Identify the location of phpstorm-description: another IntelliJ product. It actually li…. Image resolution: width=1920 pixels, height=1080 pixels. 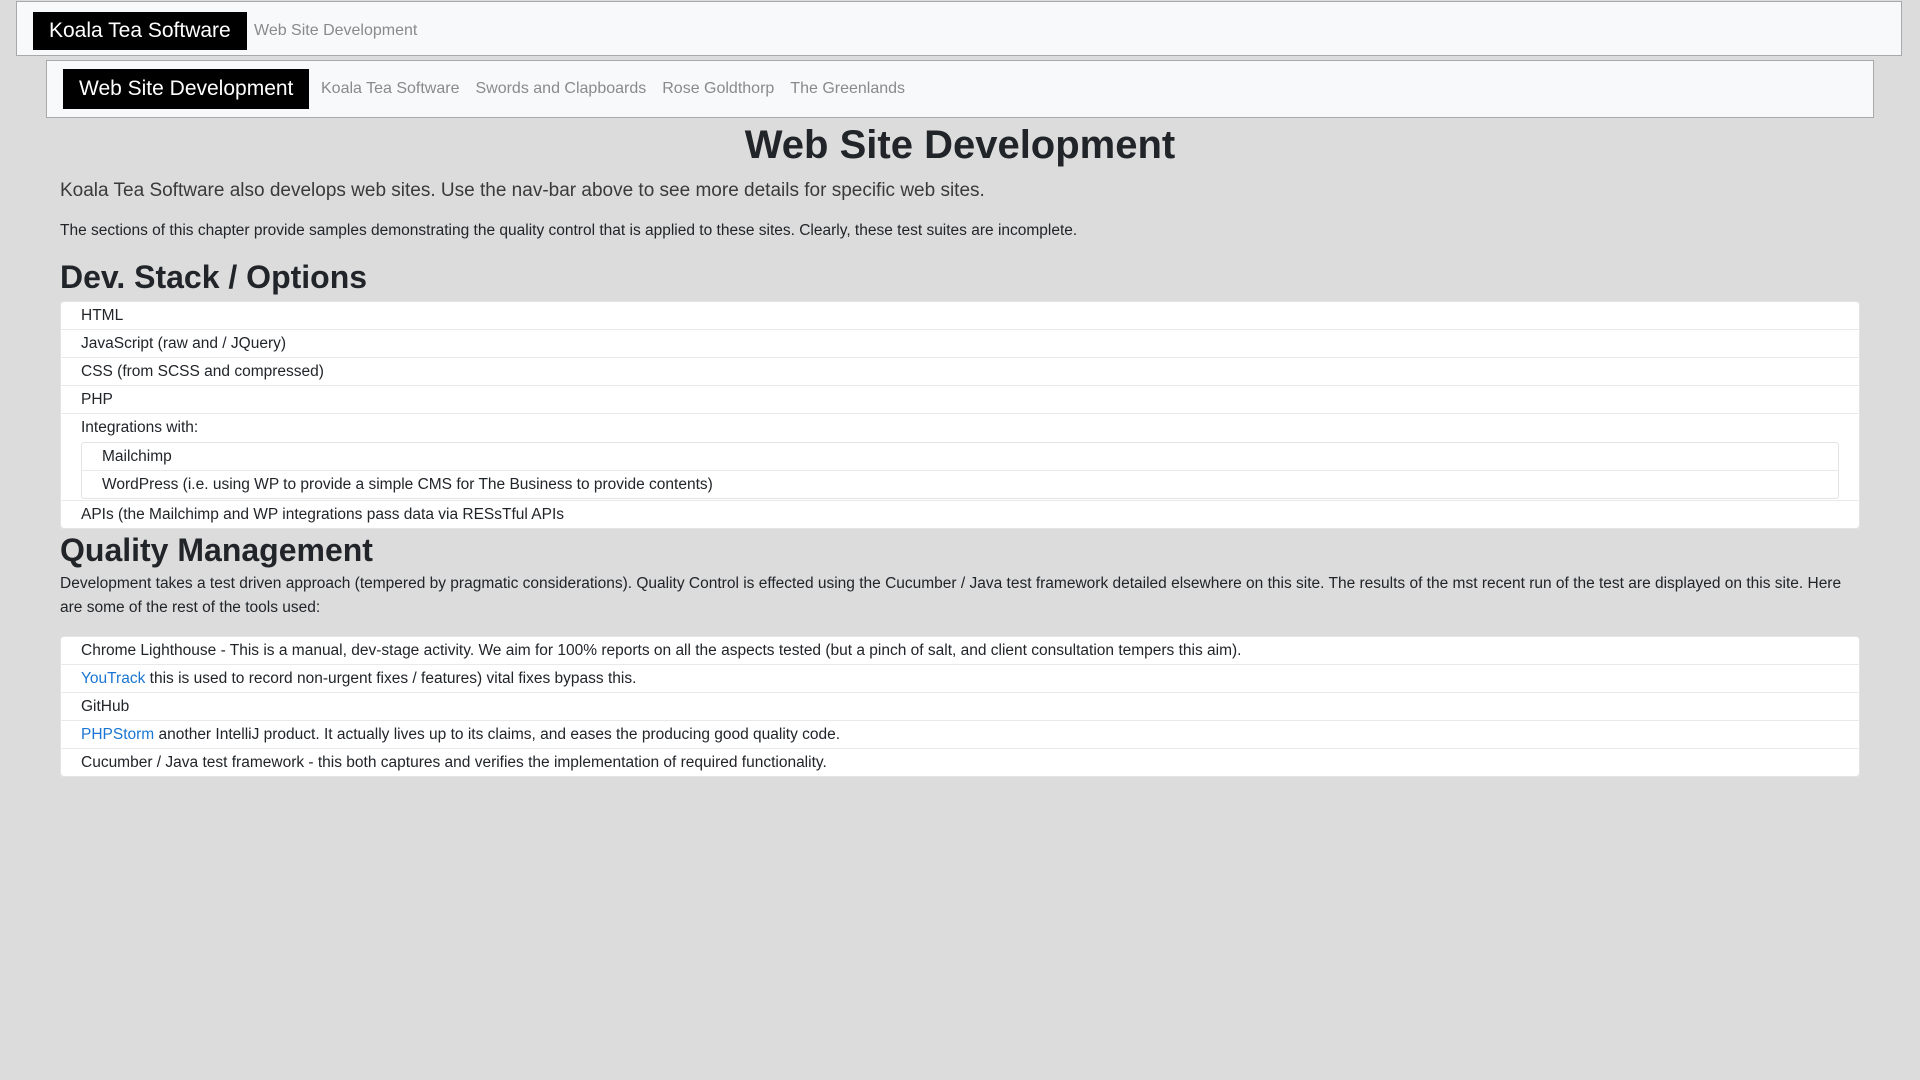
(497, 734).